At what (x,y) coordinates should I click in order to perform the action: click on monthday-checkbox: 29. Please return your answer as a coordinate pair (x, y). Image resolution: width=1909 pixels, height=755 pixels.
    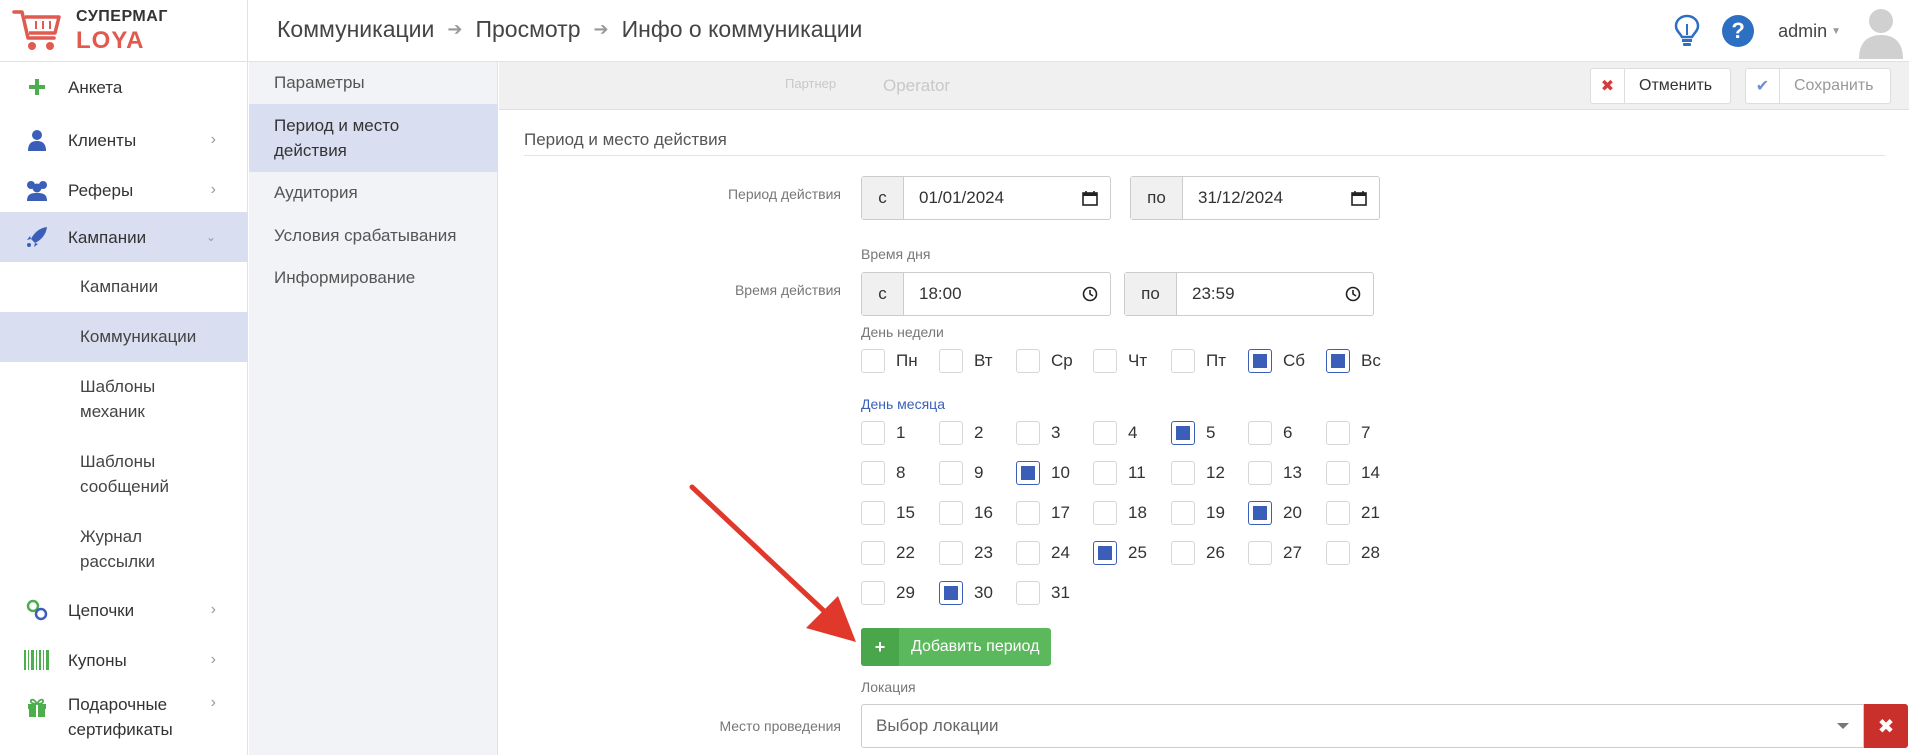
    Looking at the image, I should click on (888, 593).